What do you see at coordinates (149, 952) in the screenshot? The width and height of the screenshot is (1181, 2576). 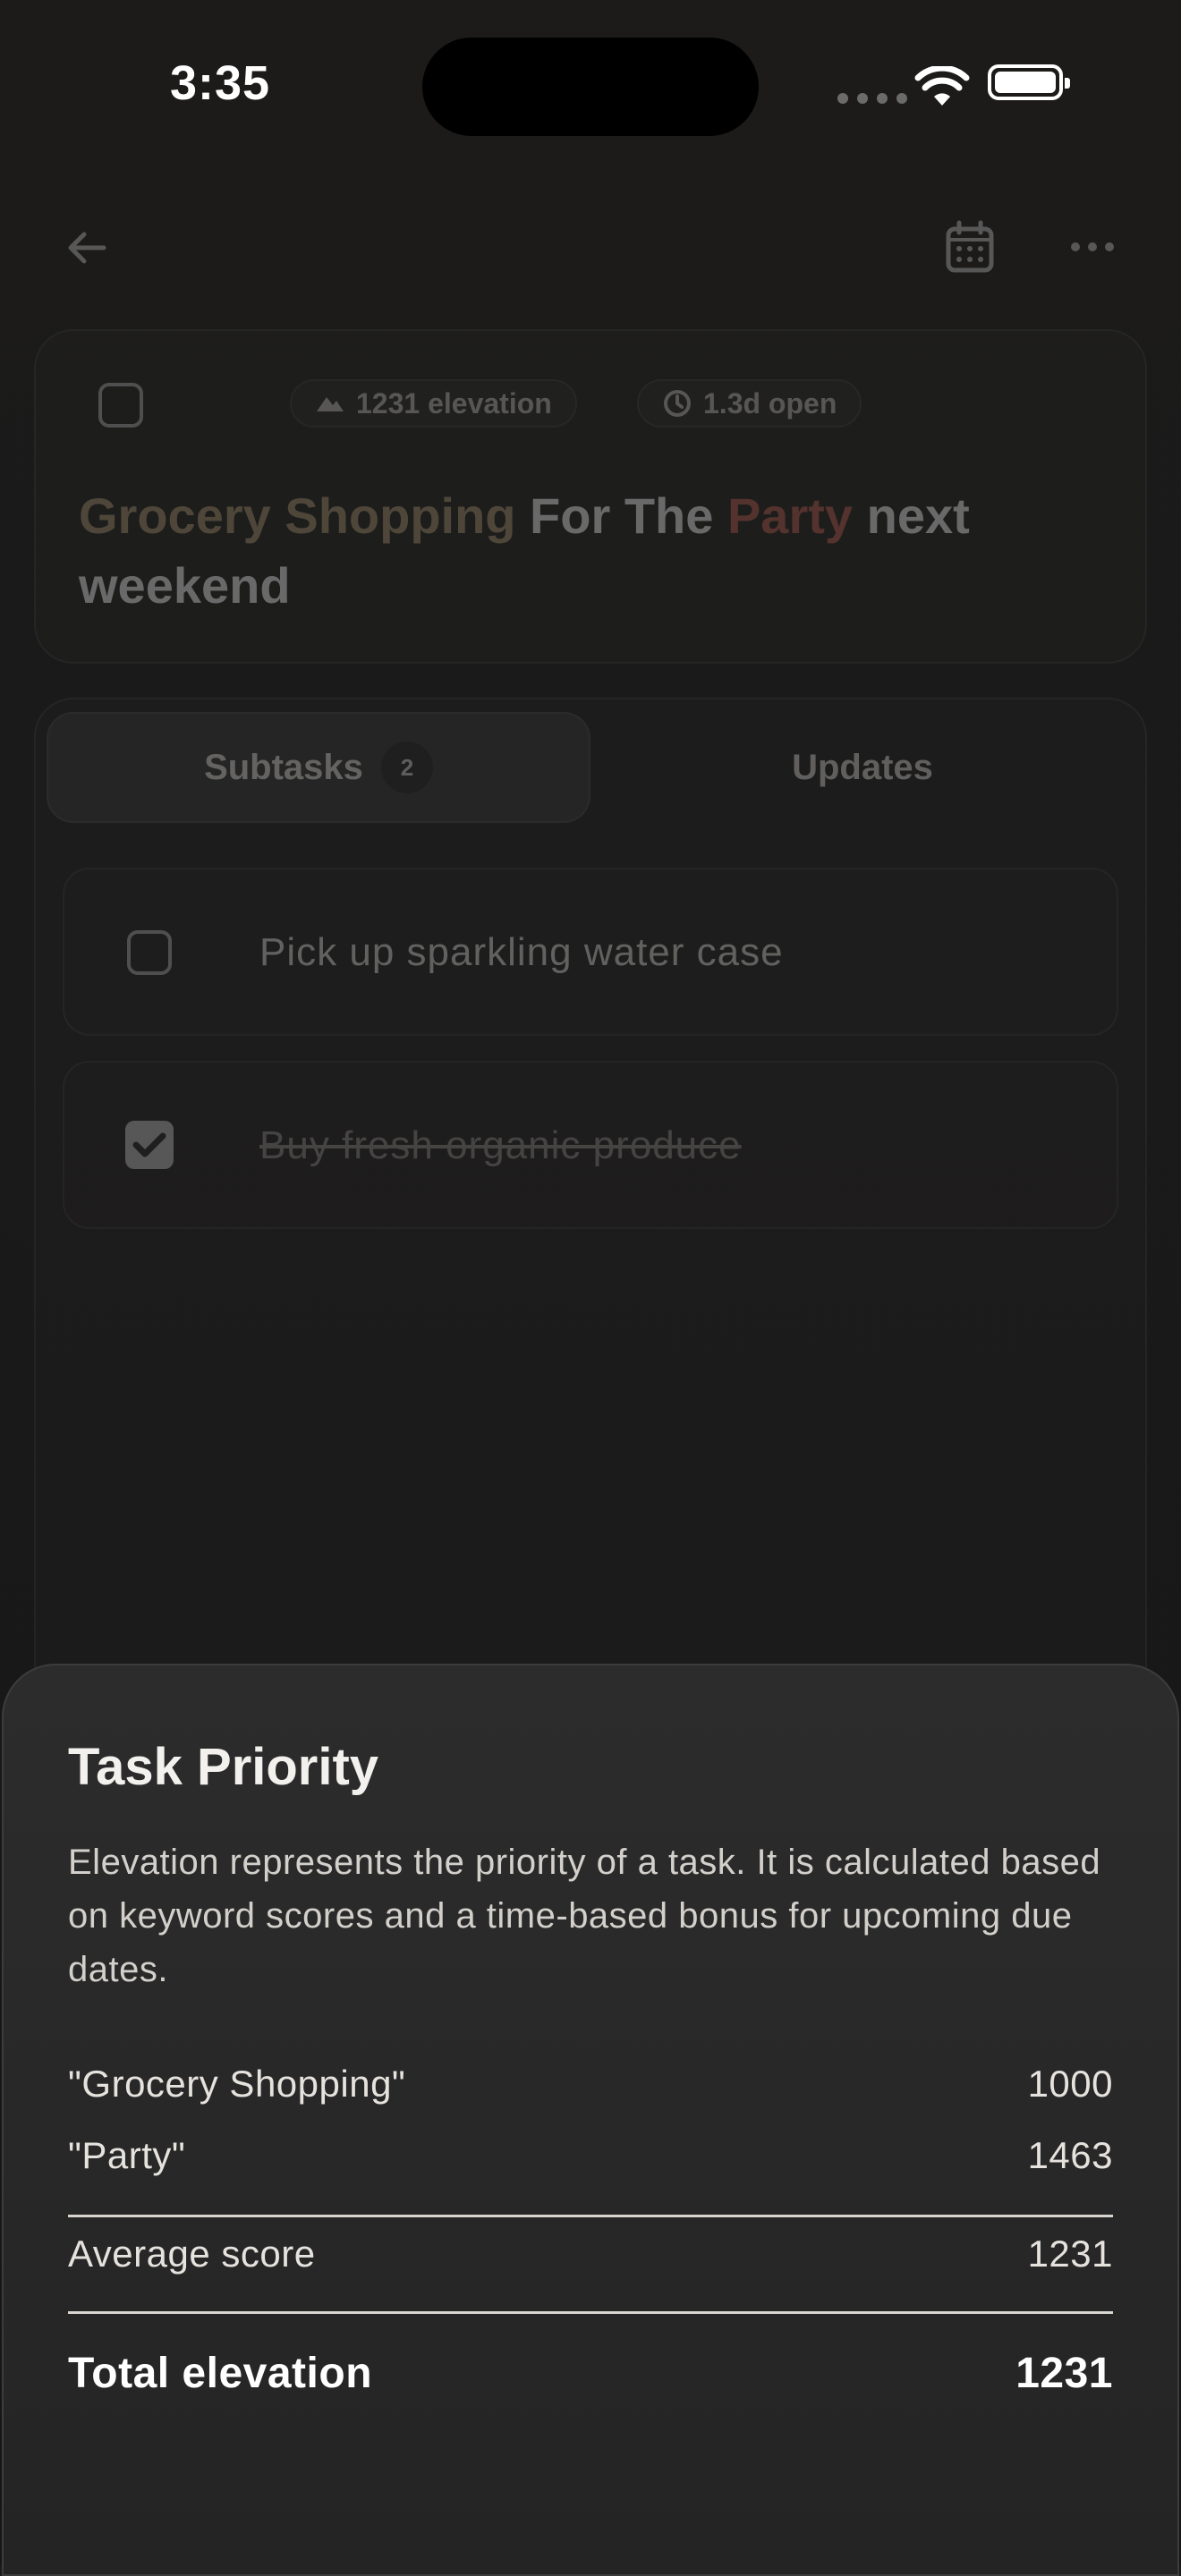 I see `subtask-checkbox` at bounding box center [149, 952].